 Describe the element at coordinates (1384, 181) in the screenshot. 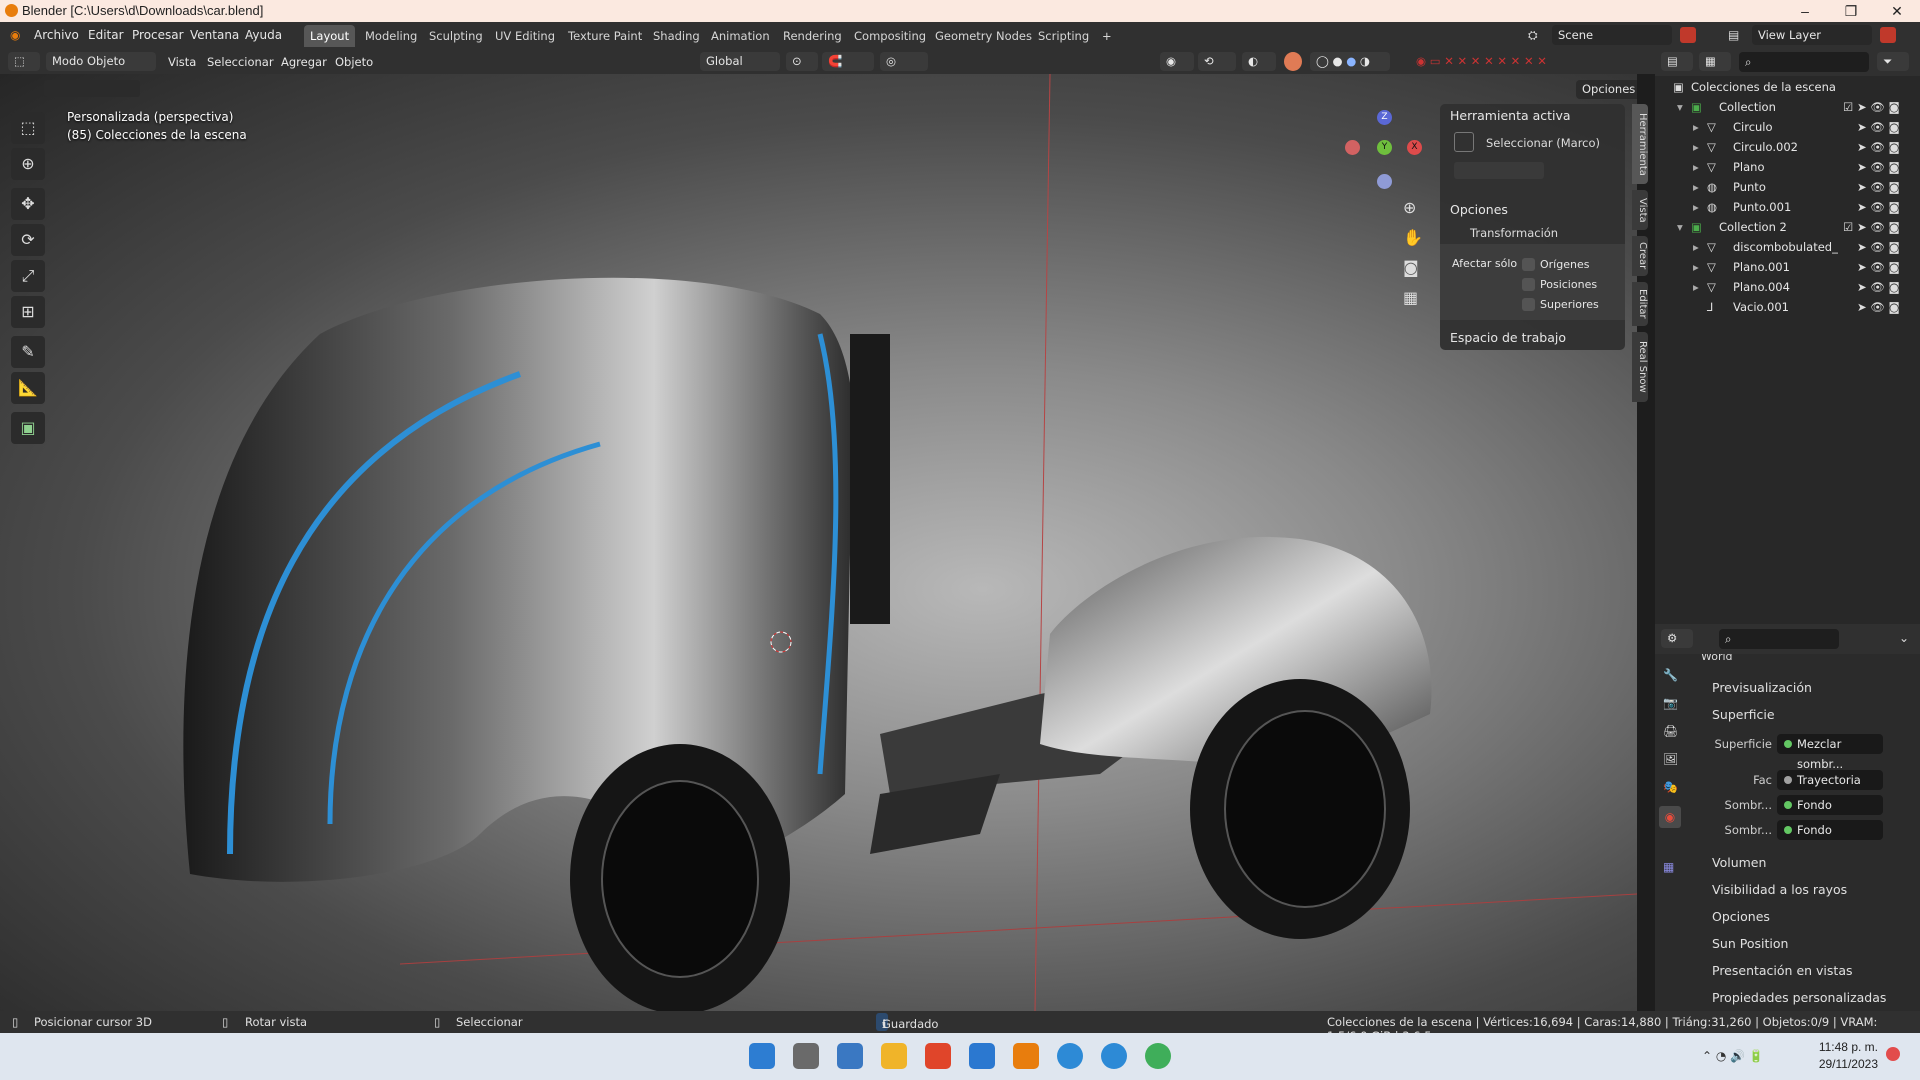

I see `gizmo-neg-z-axis` at that location.